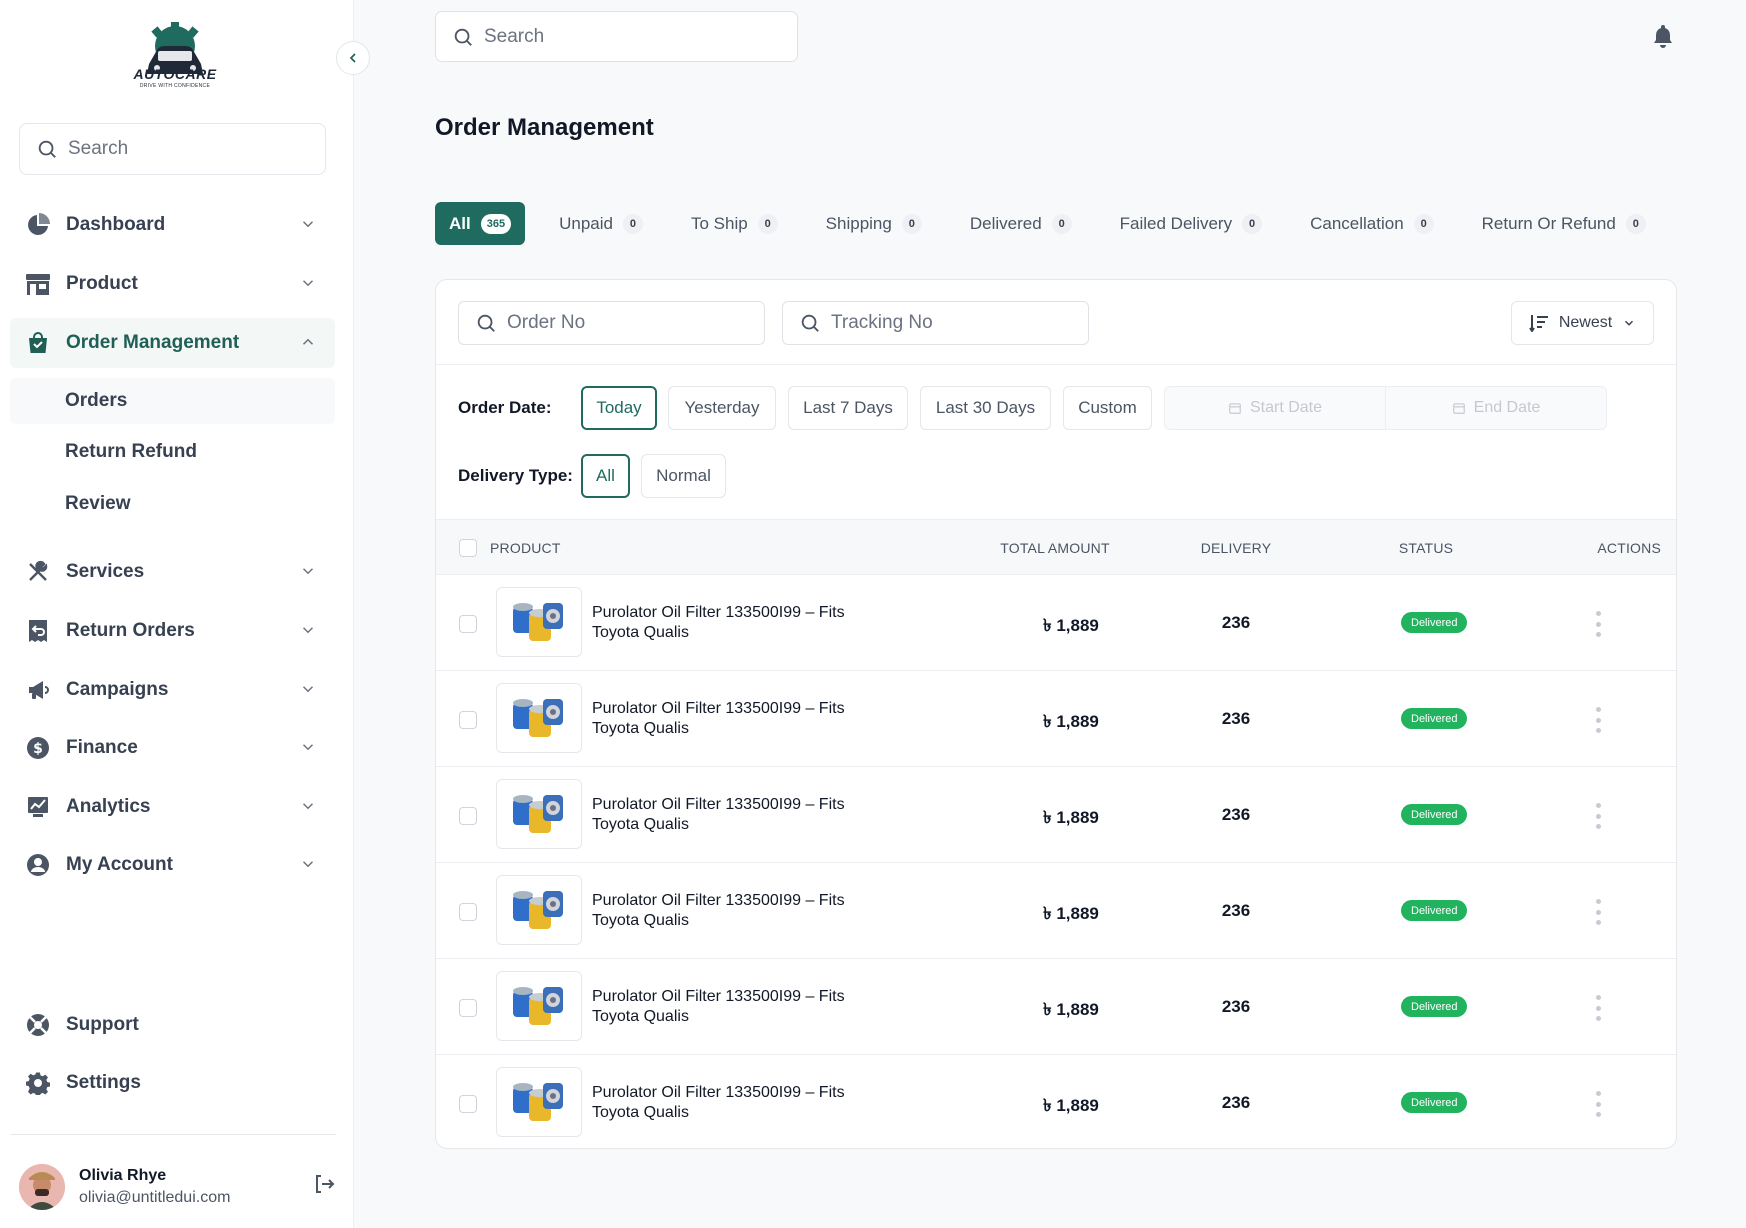  I want to click on sidebar-item-order-management: Order Management, so click(172, 343).